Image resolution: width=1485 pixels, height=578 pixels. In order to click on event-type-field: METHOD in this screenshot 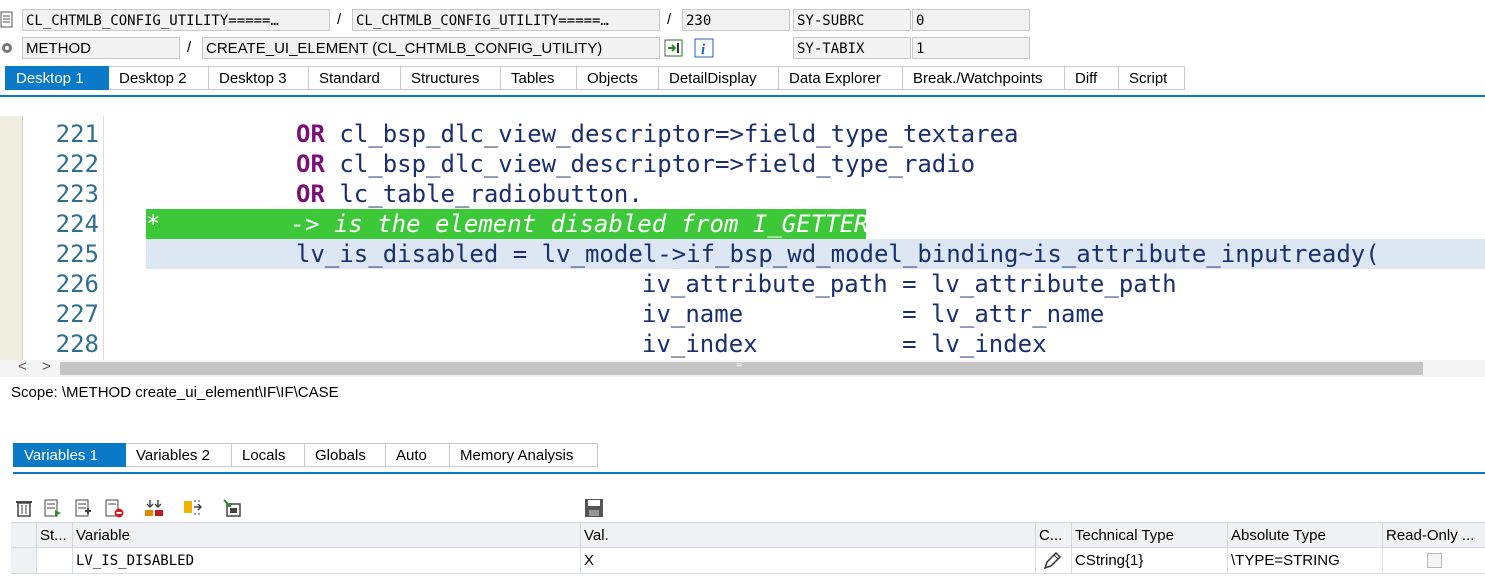, I will do `click(101, 48)`.